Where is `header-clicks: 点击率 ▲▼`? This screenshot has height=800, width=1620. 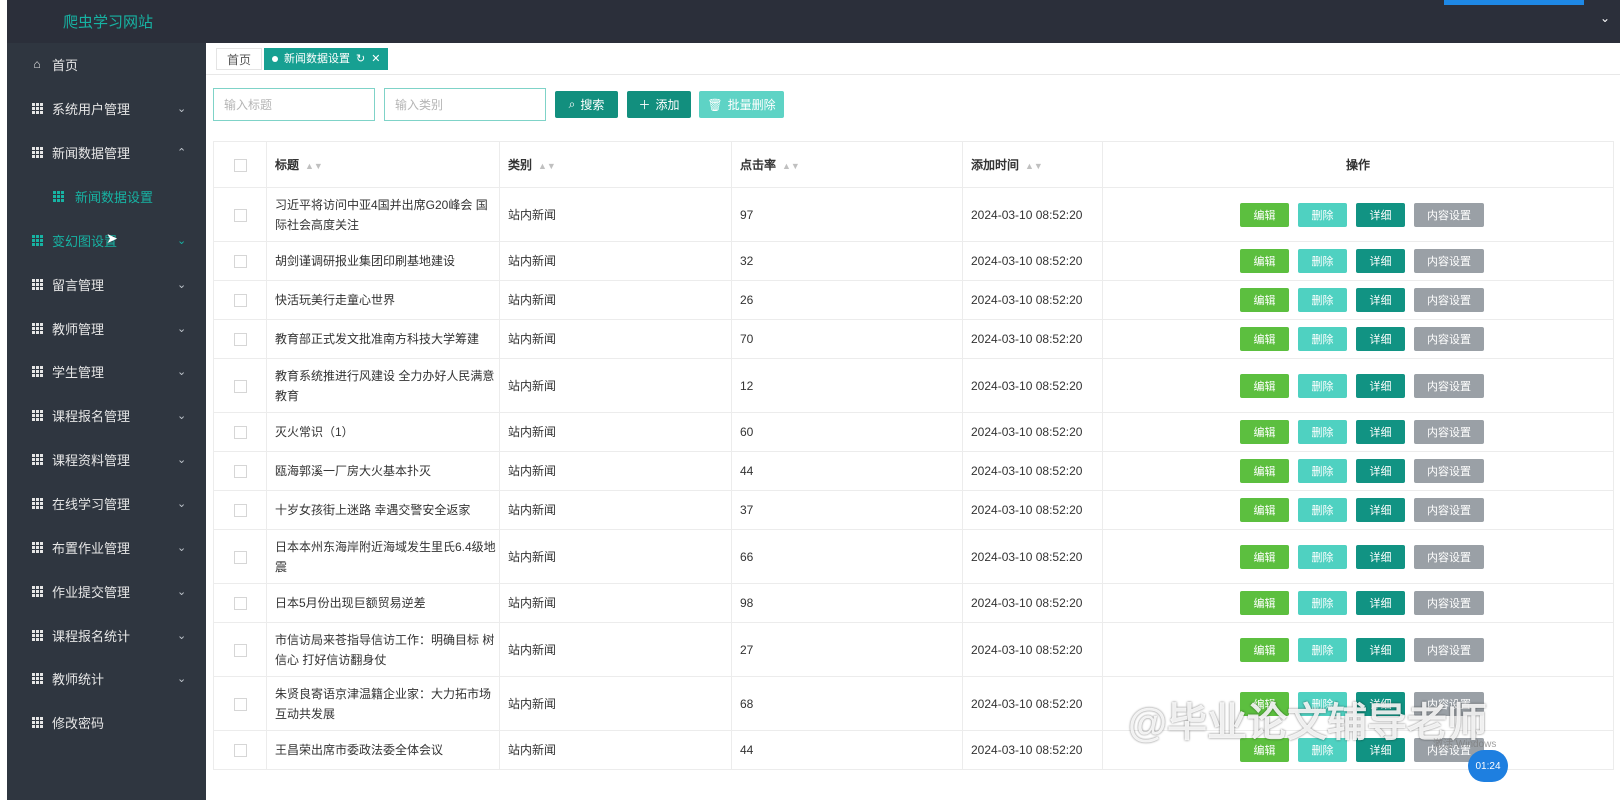
header-clicks: 点击率 ▲▼ is located at coordinates (847, 164).